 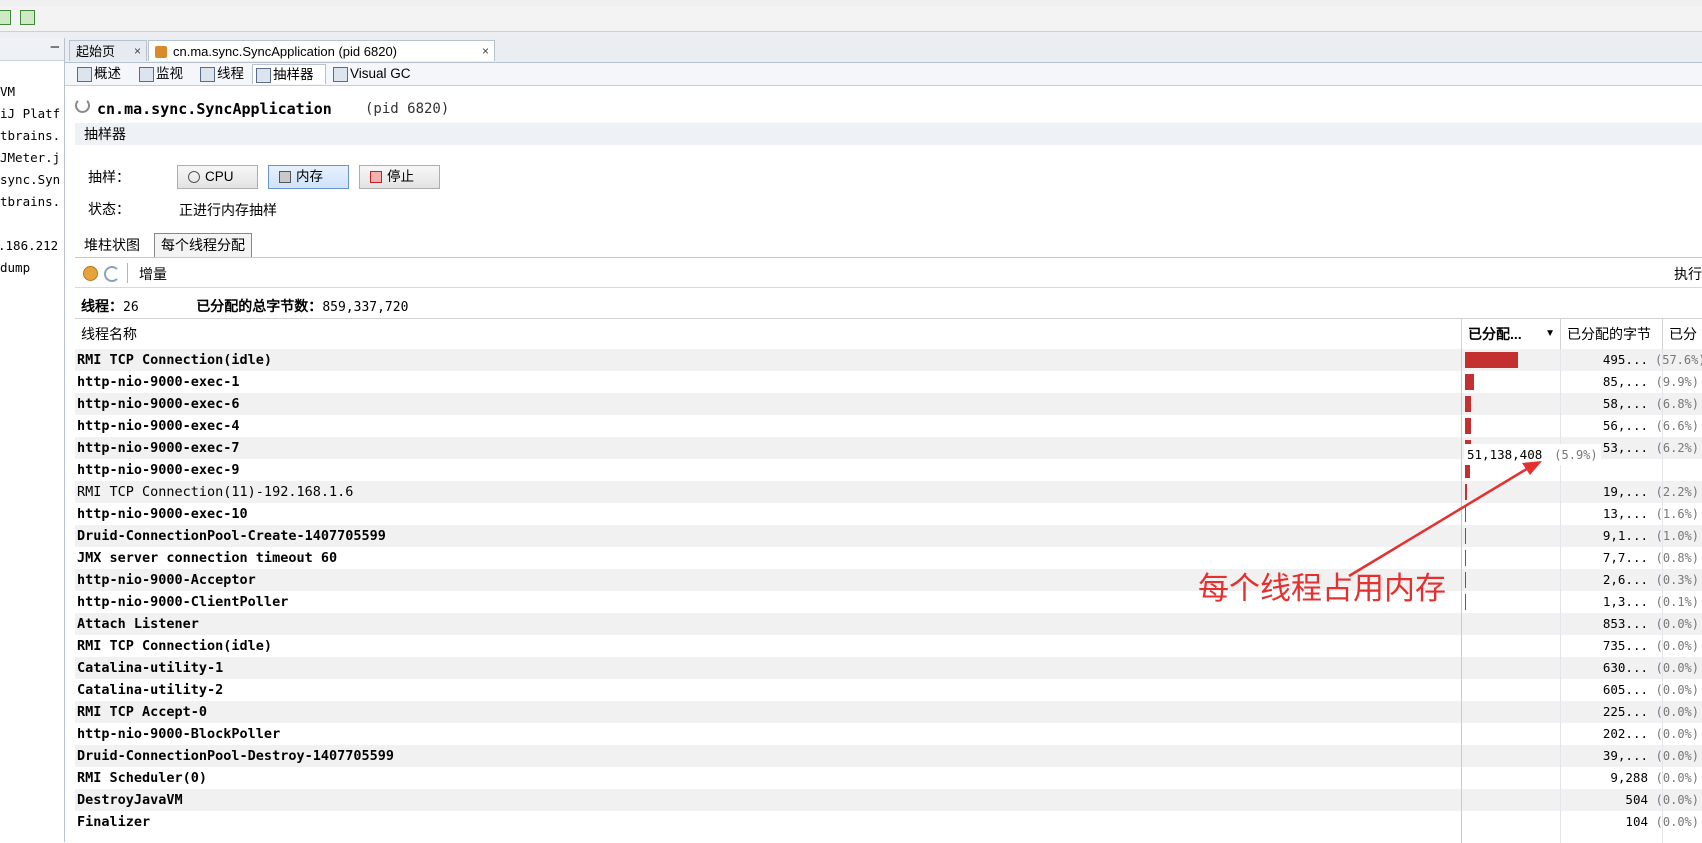 I want to click on column-thread-name: 线程名称, so click(x=768, y=334).